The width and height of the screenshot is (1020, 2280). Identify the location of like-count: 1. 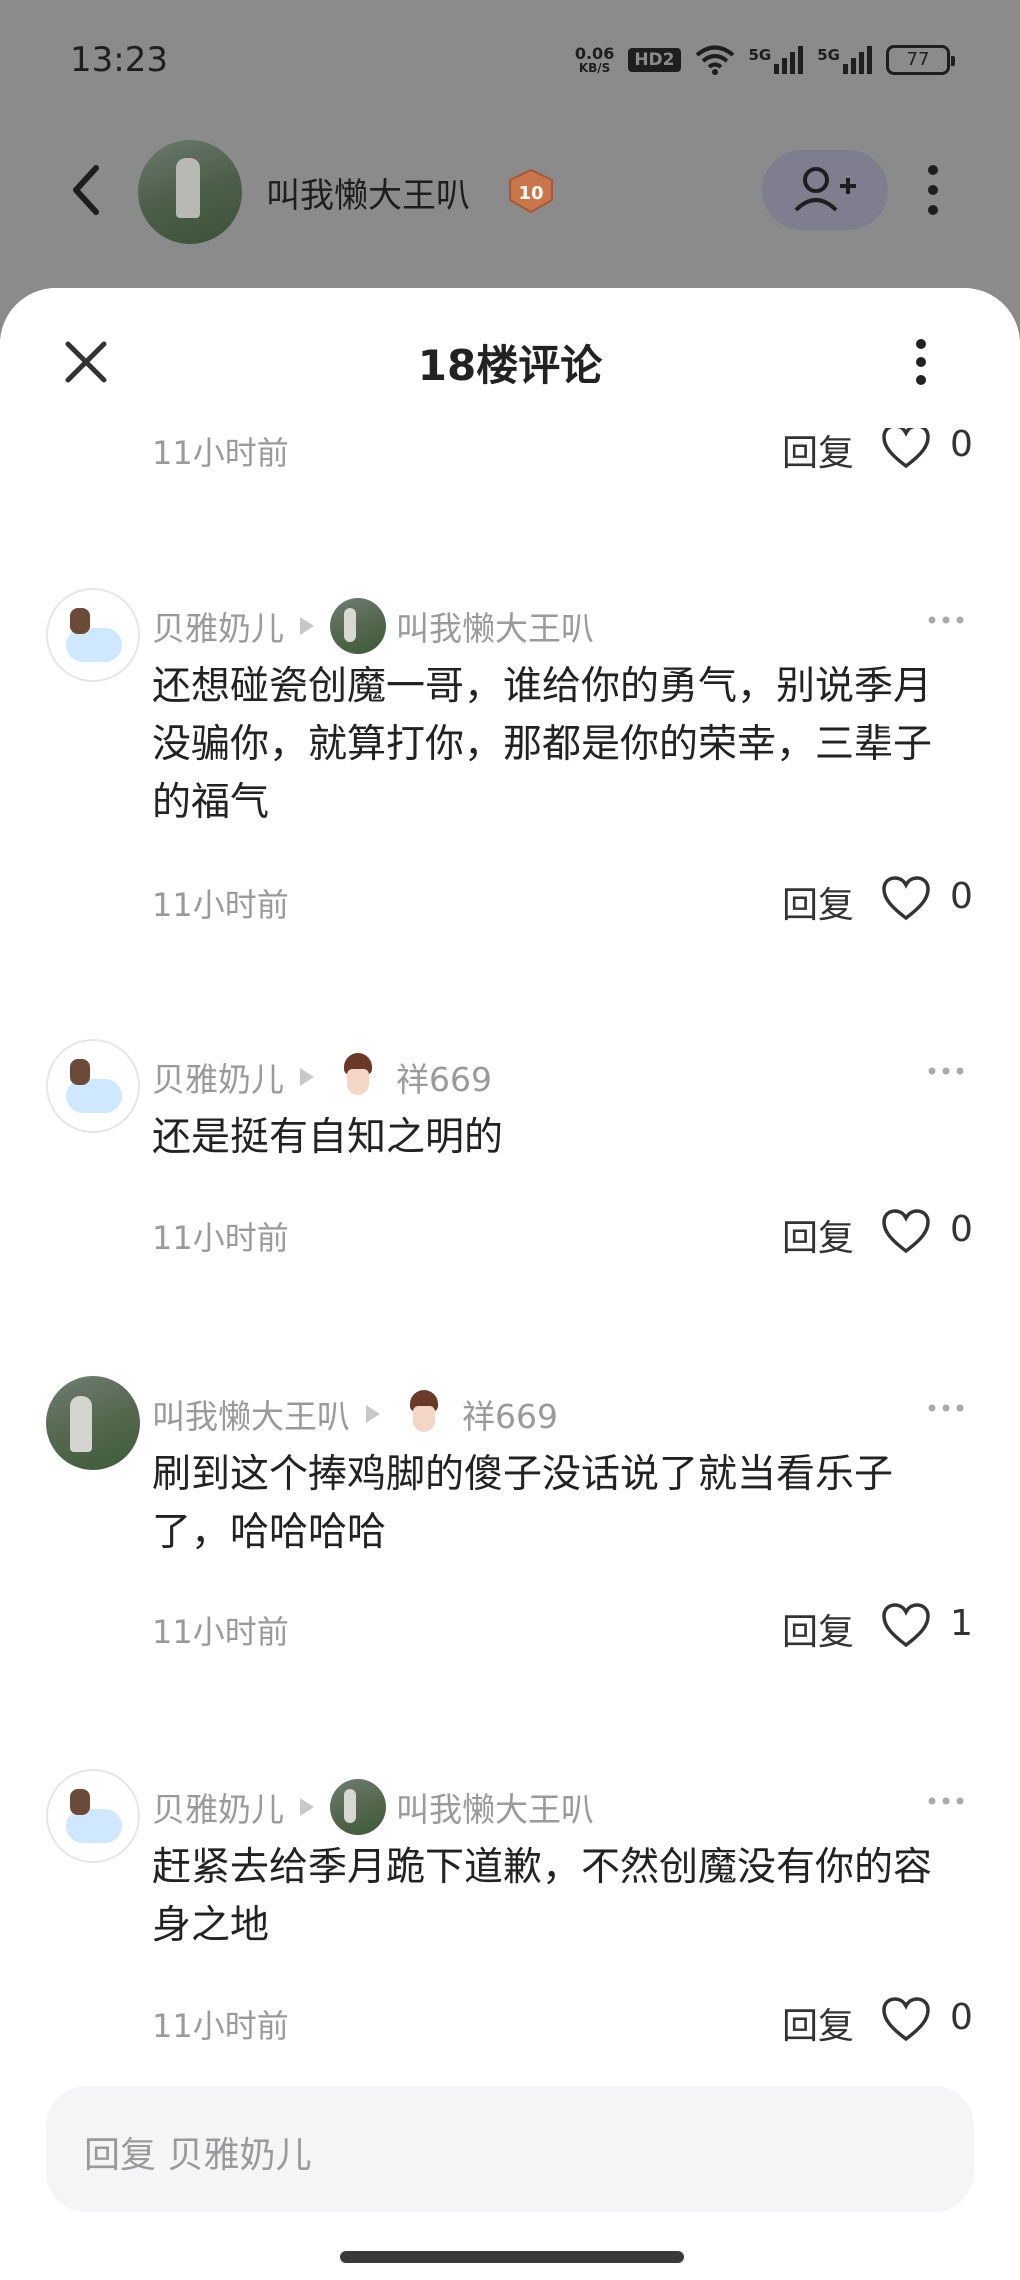
(961, 1623).